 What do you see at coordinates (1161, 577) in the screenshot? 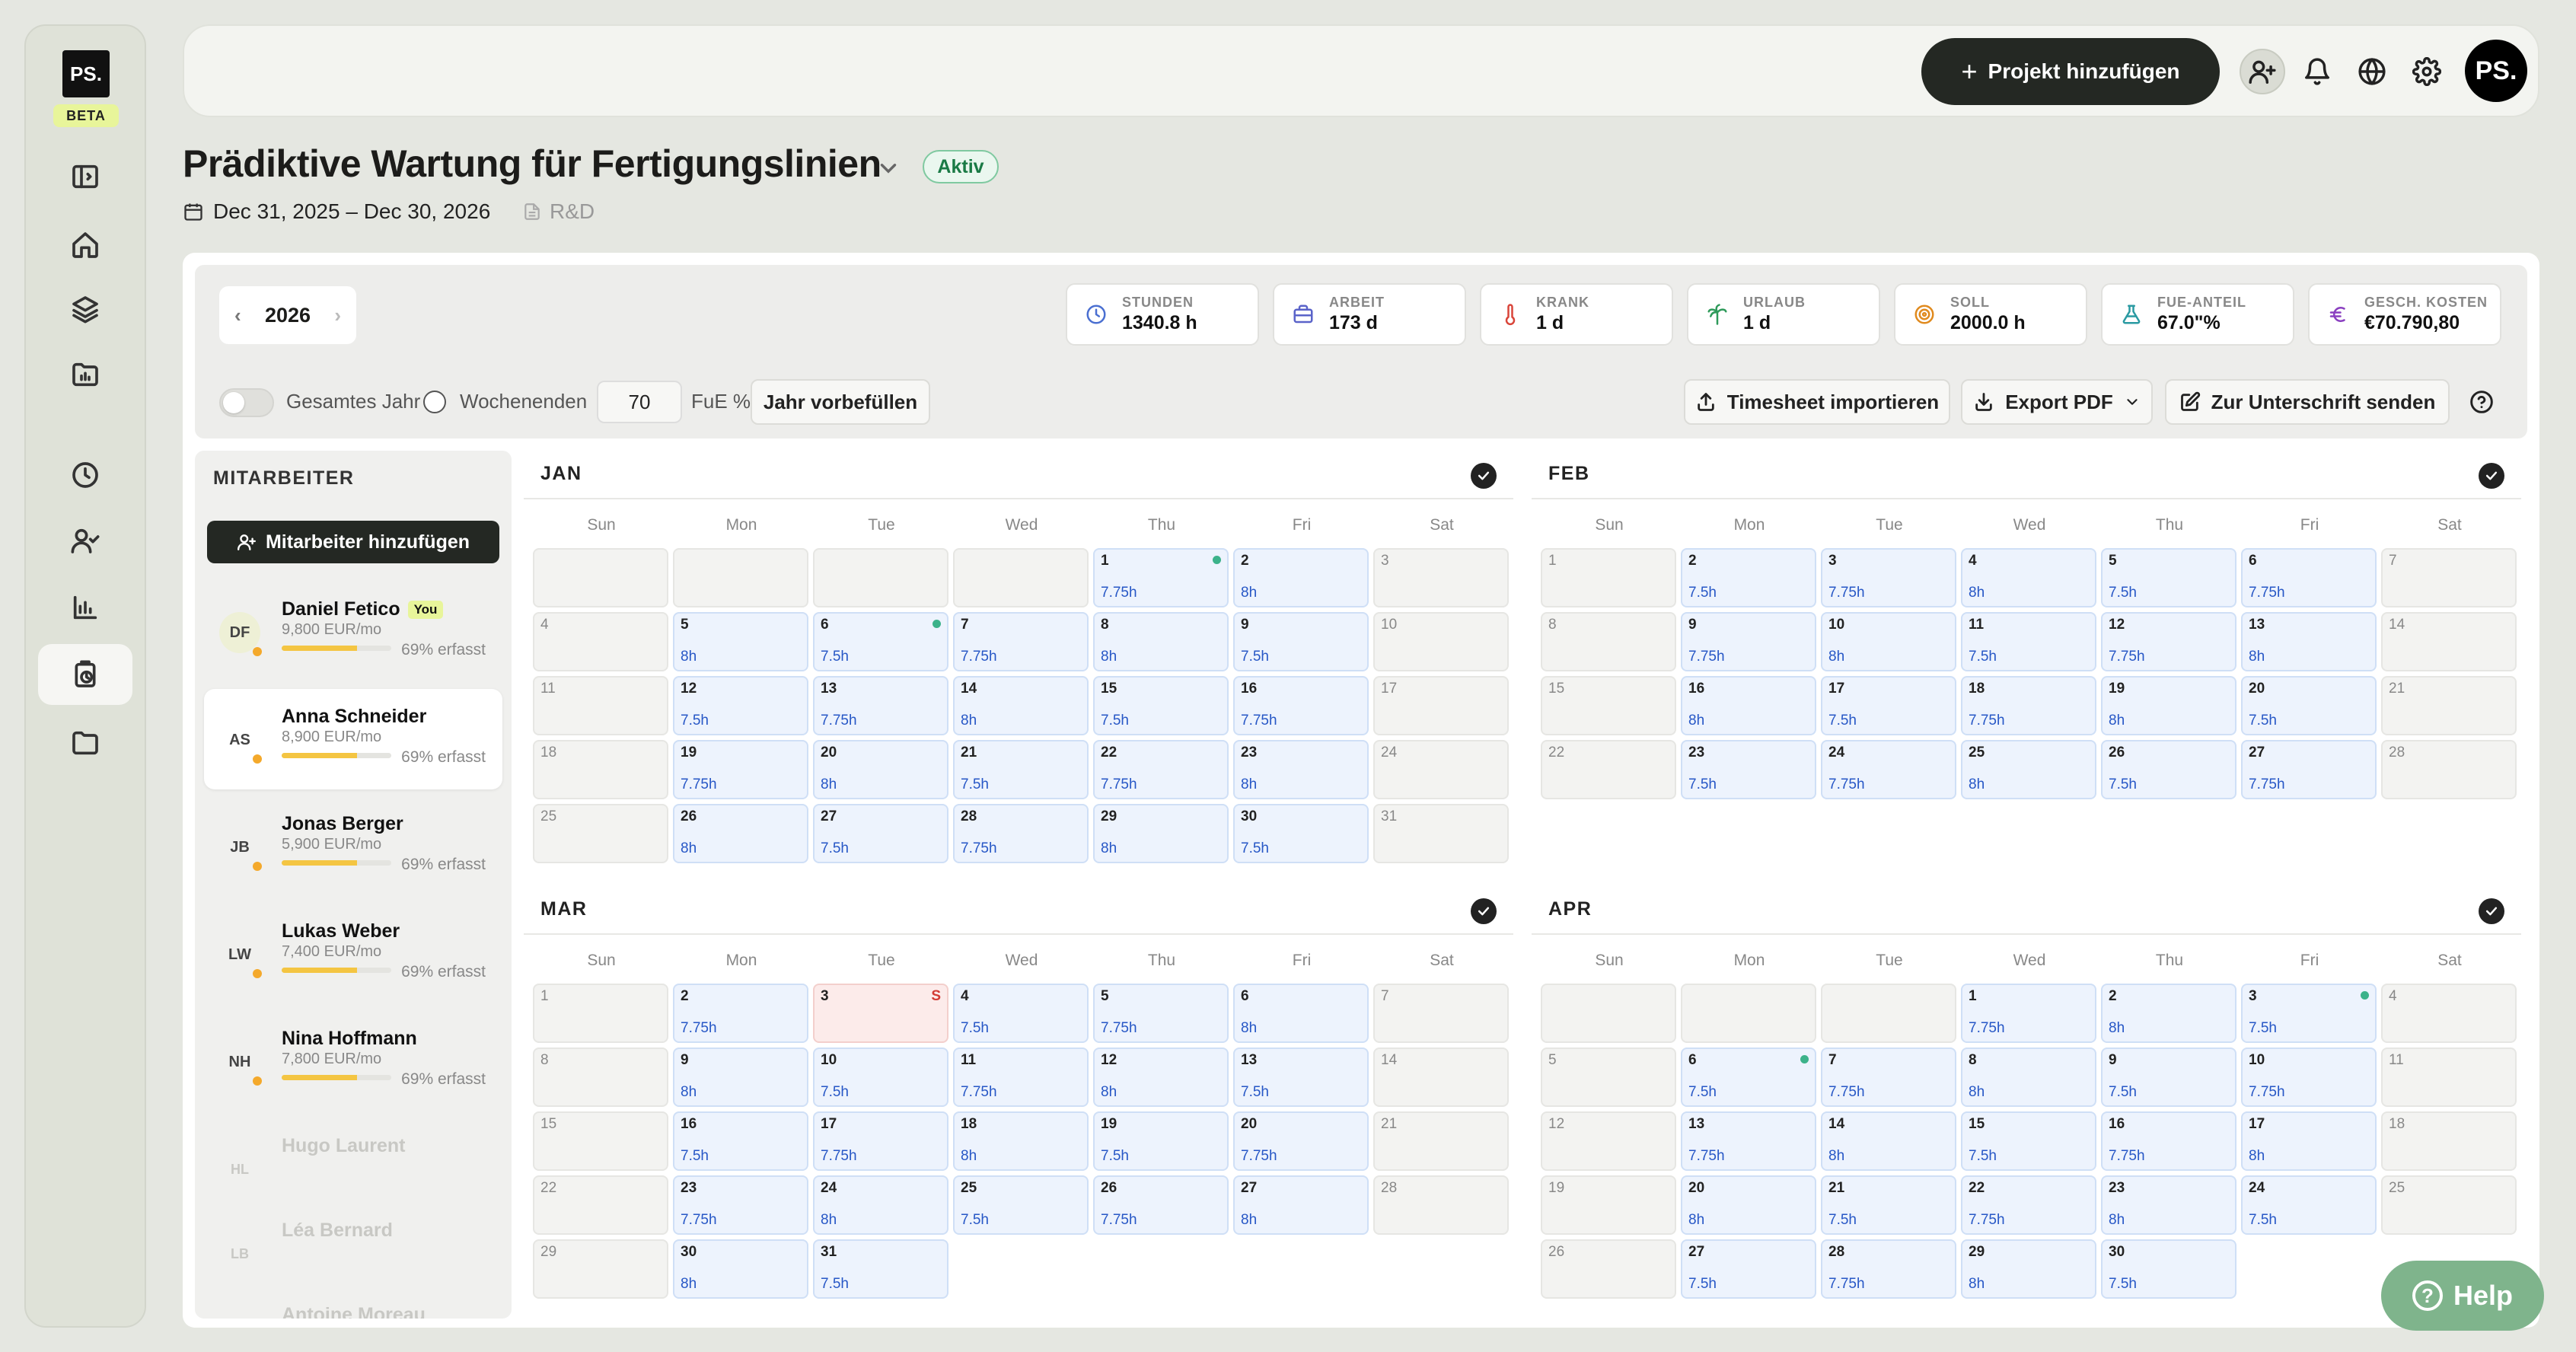
I see `calendar-day: 1 7.75h` at bounding box center [1161, 577].